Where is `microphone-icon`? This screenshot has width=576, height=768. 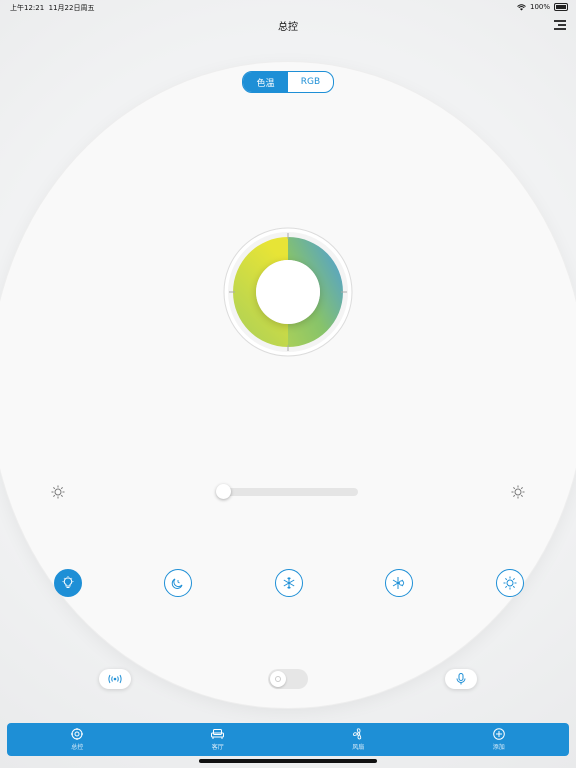
microphone-icon is located at coordinates (461, 679).